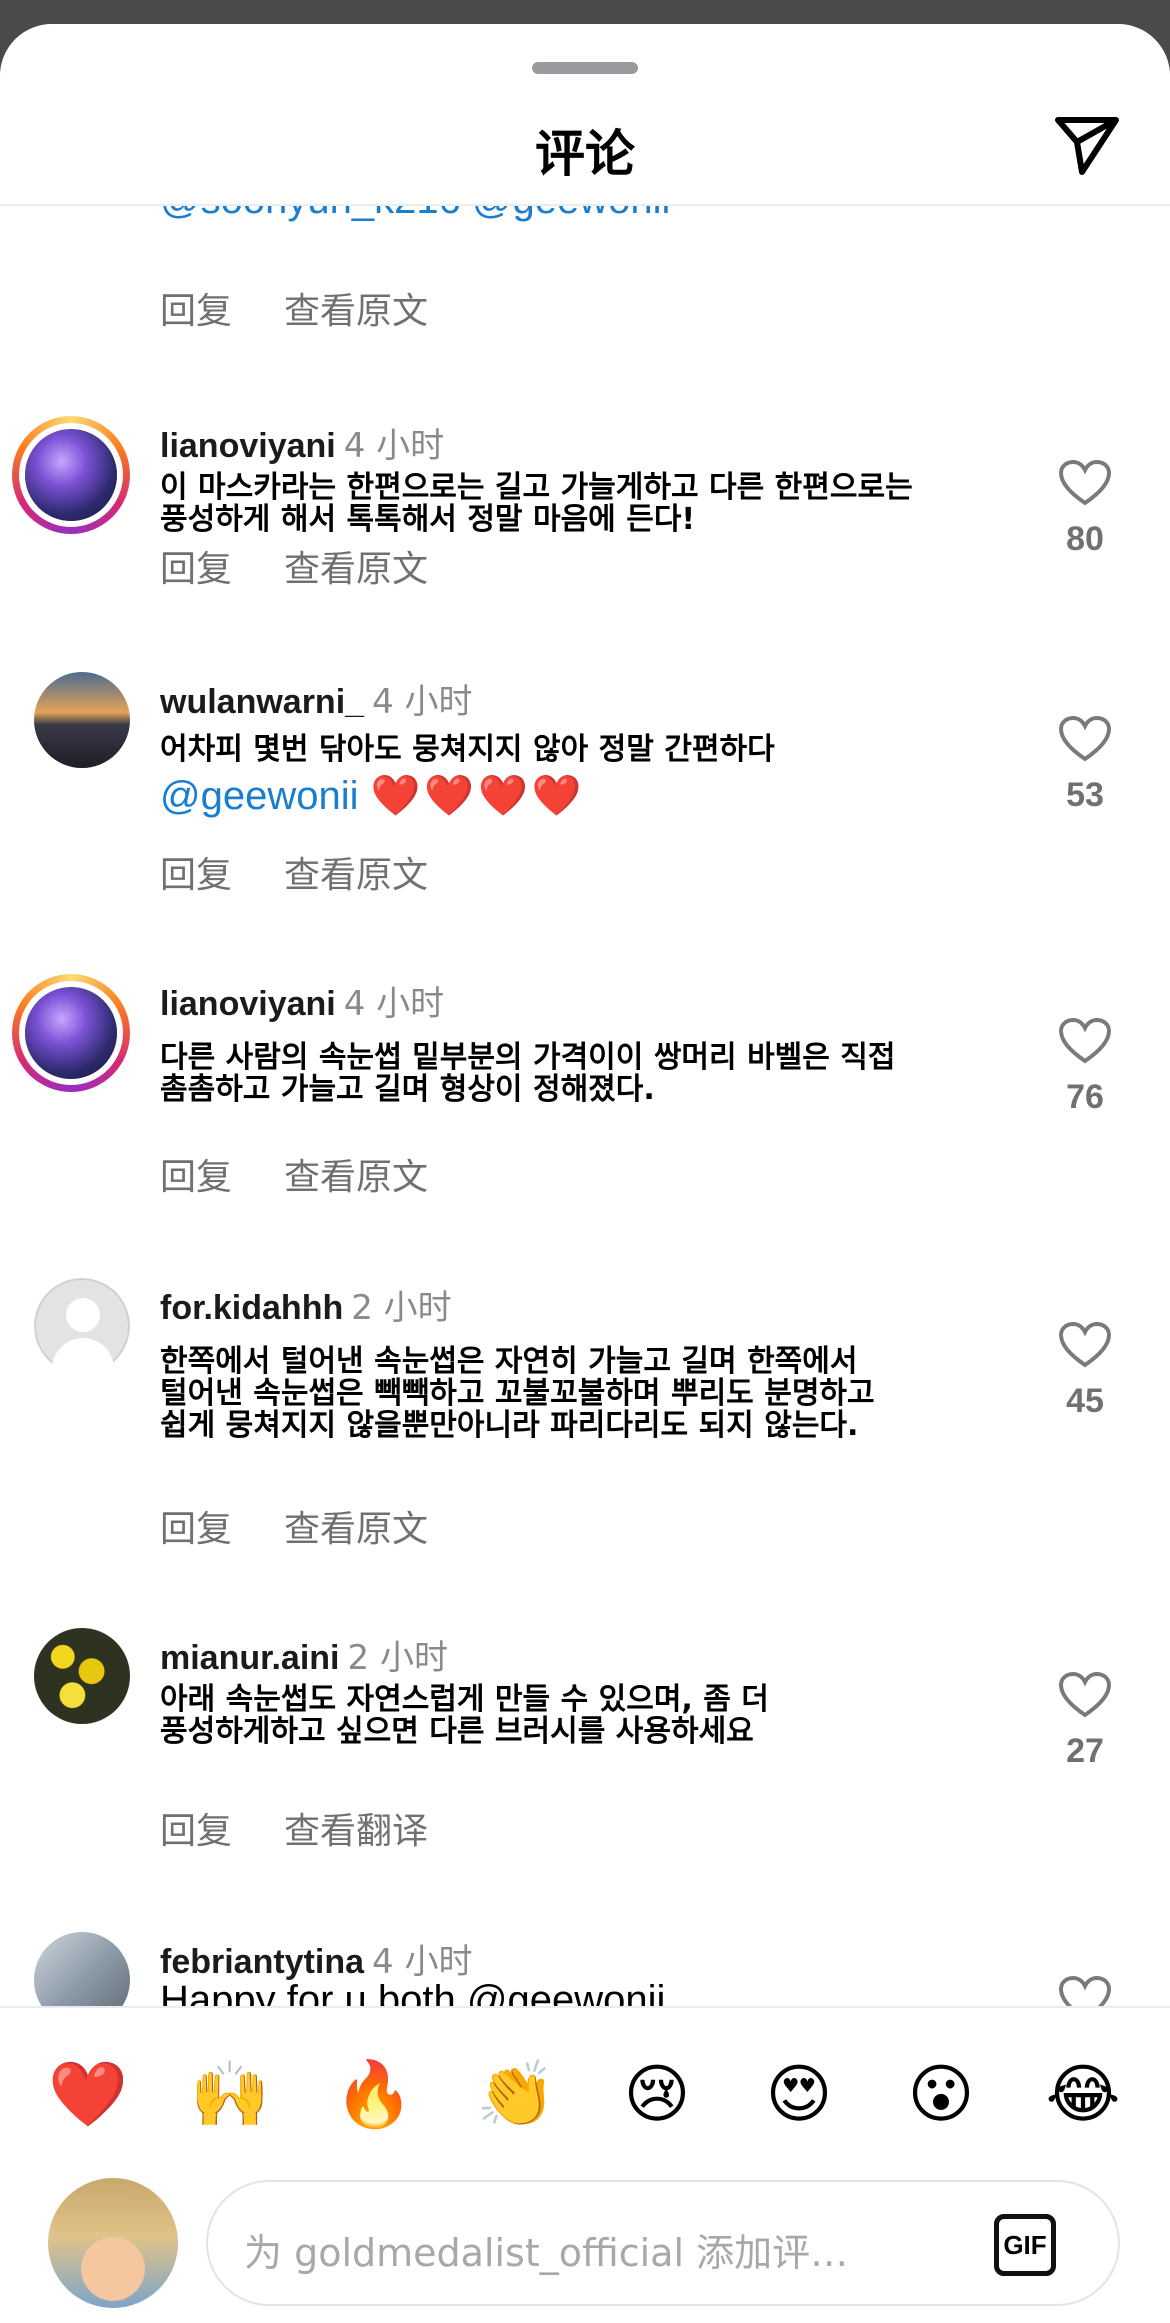 Image resolution: width=1170 pixels, height=2323 pixels. Describe the element at coordinates (1085, 765) in the screenshot. I see `like-button: 53` at that location.